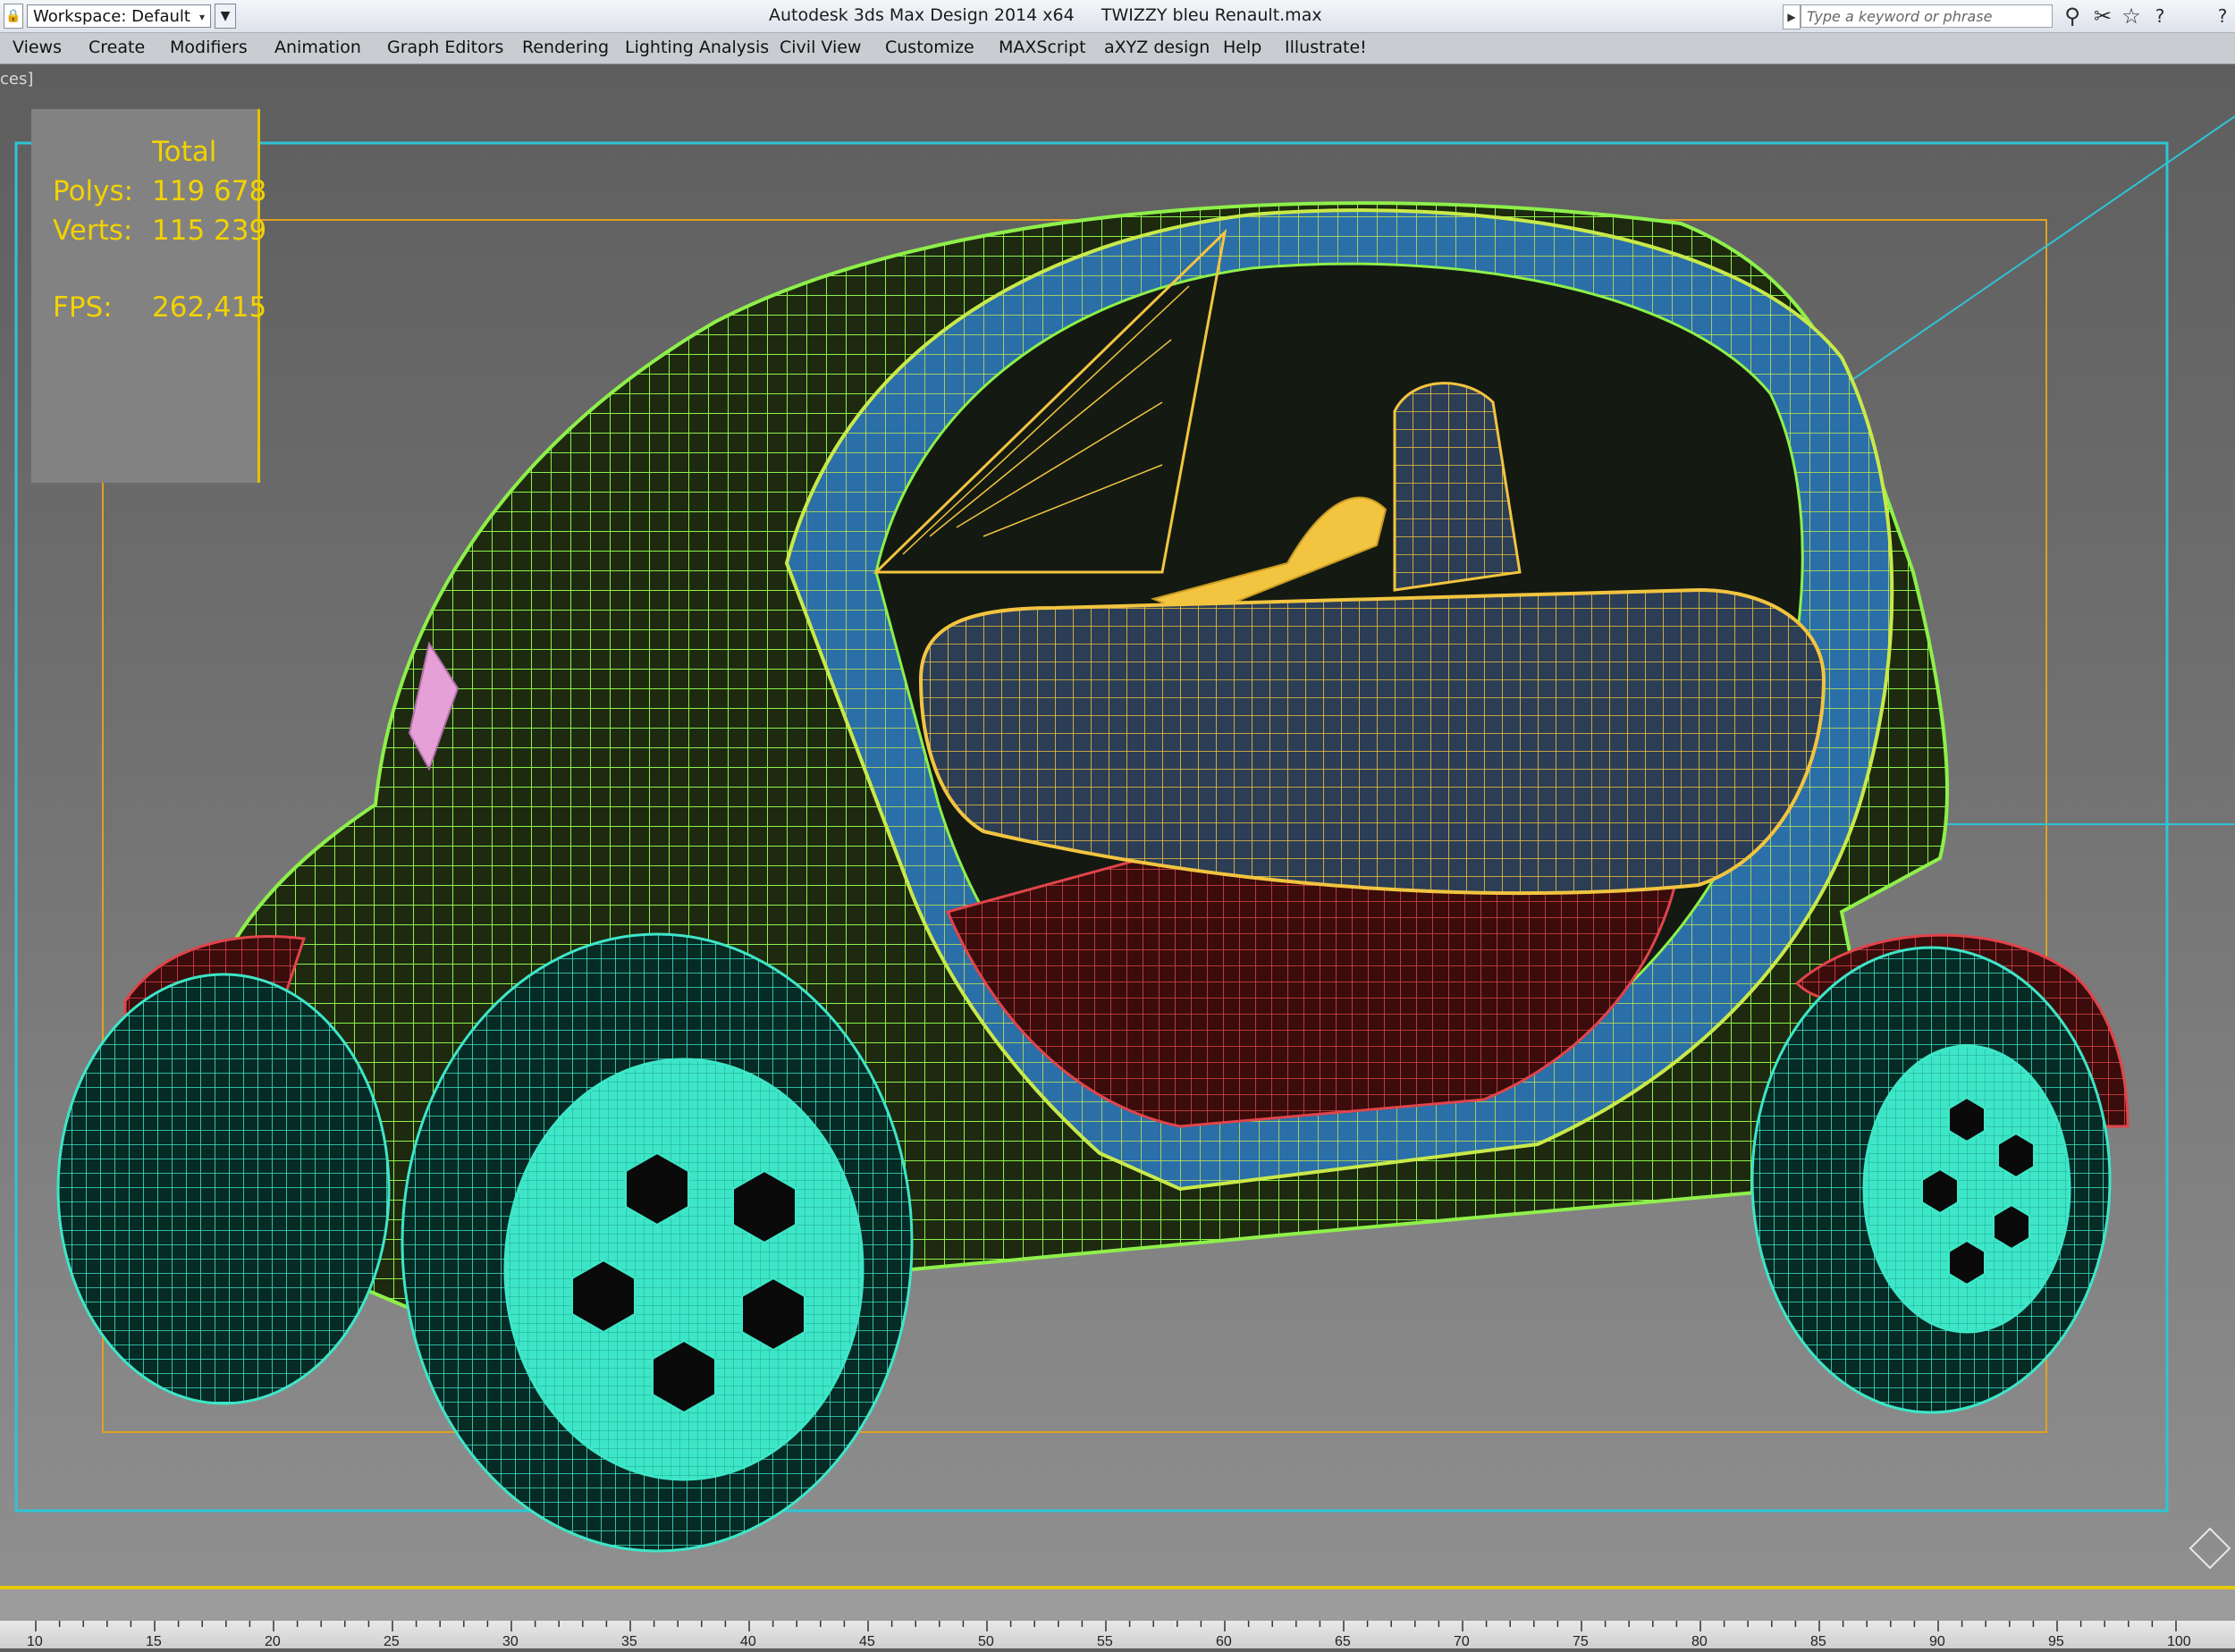  I want to click on ruler-ticks: 10 15 20 25 30 35 40 45 50 55 60 65 70 75 80 85 90 95 100, so click(1109, 1635).